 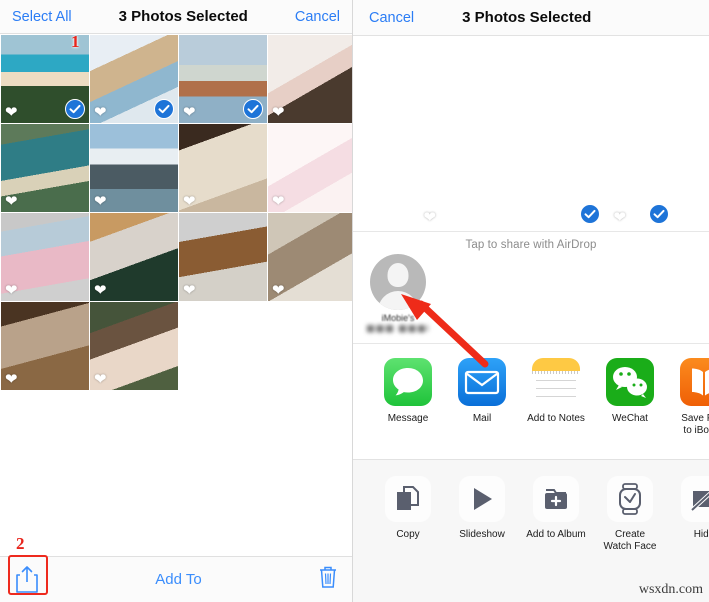 I want to click on share-action-label: Create Watch Face, so click(x=630, y=540).